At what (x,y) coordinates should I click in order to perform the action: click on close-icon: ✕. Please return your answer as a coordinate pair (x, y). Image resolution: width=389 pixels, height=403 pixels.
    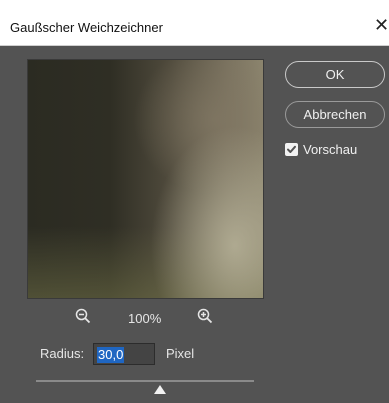
    Looking at the image, I should click on (381, 25).